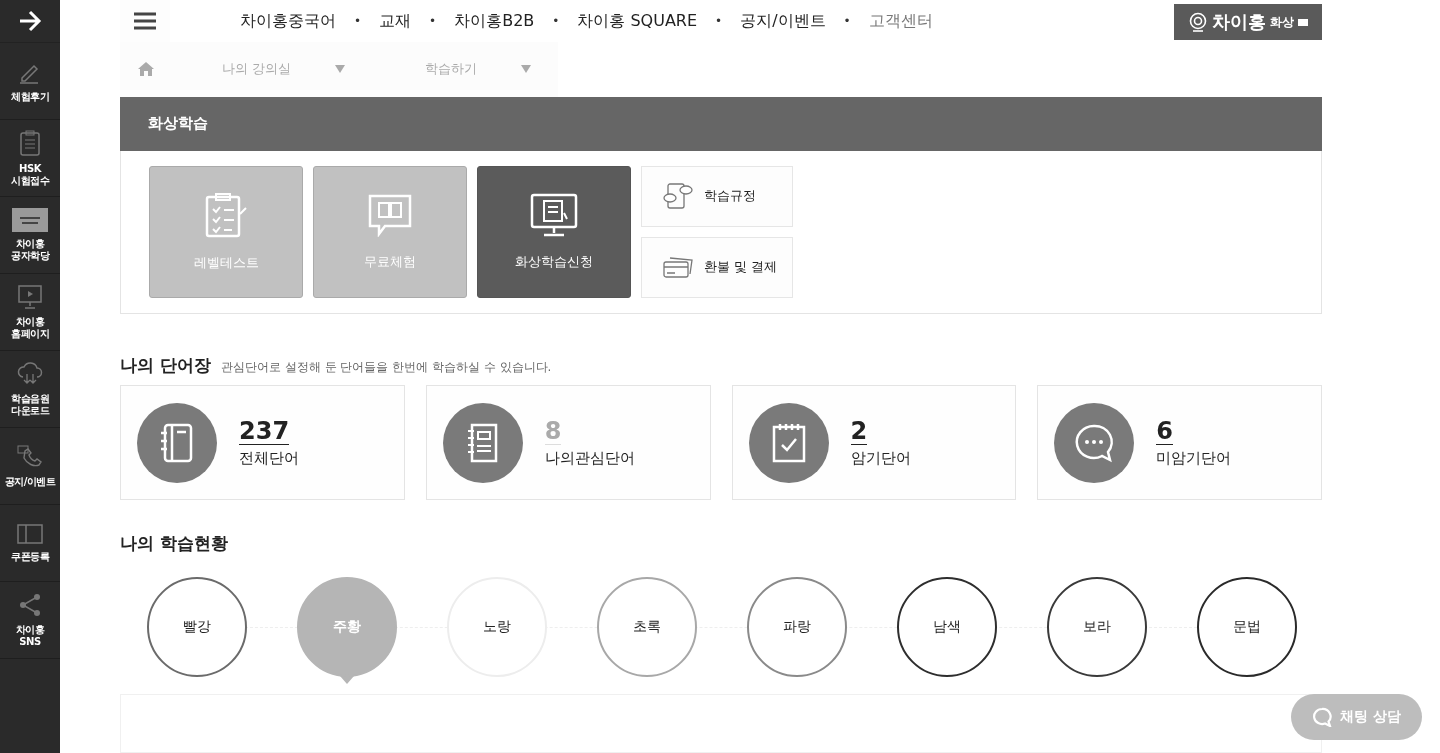 Image resolution: width=1440 pixels, height=753 pixels. Describe the element at coordinates (197, 627) in the screenshot. I see `level-step: 빨강` at that location.